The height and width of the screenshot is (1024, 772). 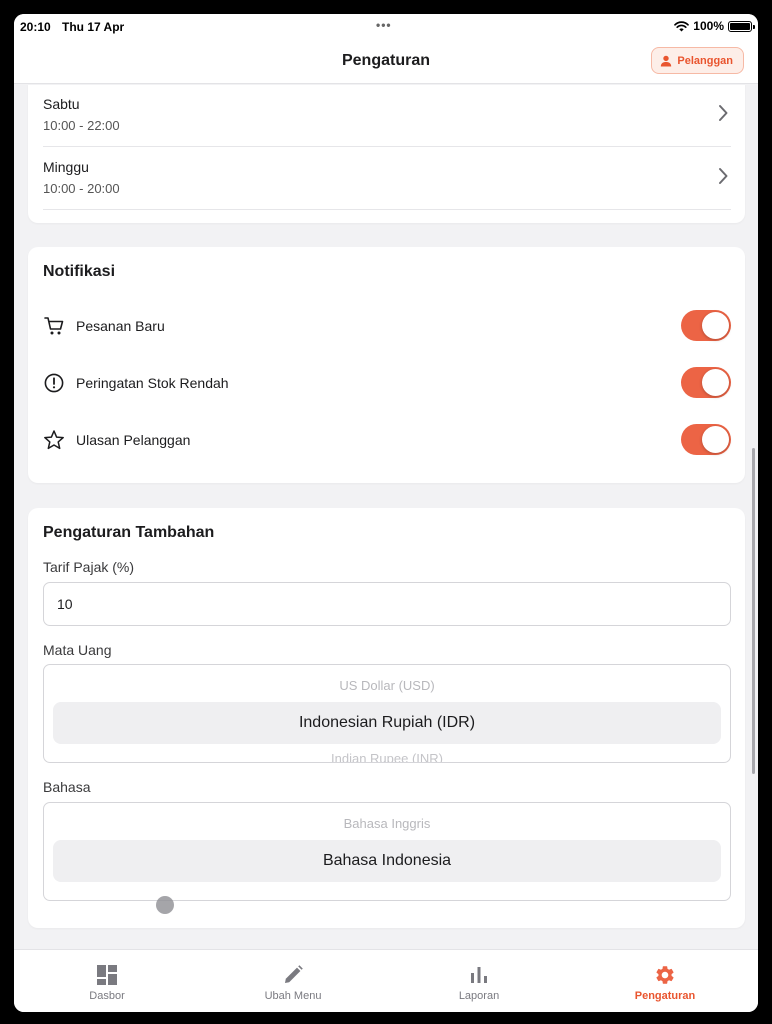 I want to click on opening-hours-card: Sabtu 10:00 - 22:00 Minggu 10:00 - 20:00, so click(x=386, y=154).